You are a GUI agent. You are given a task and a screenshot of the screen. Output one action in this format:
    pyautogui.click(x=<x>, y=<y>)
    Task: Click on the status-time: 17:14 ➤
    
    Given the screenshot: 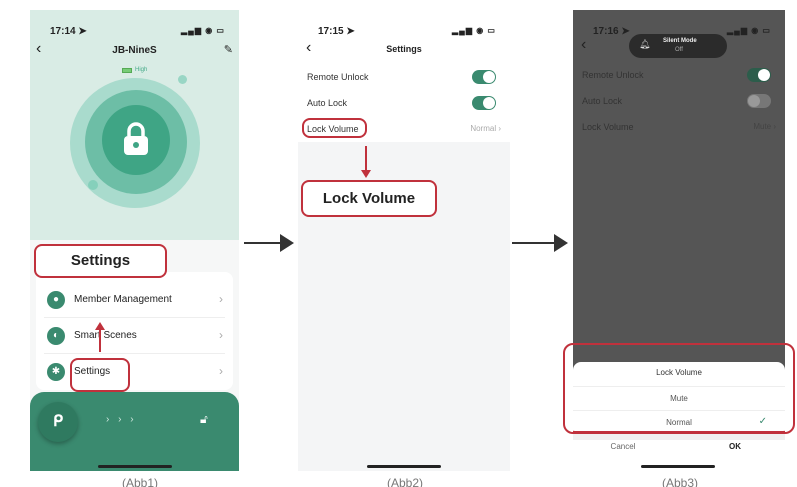 What is the action you would take?
    pyautogui.click(x=68, y=31)
    